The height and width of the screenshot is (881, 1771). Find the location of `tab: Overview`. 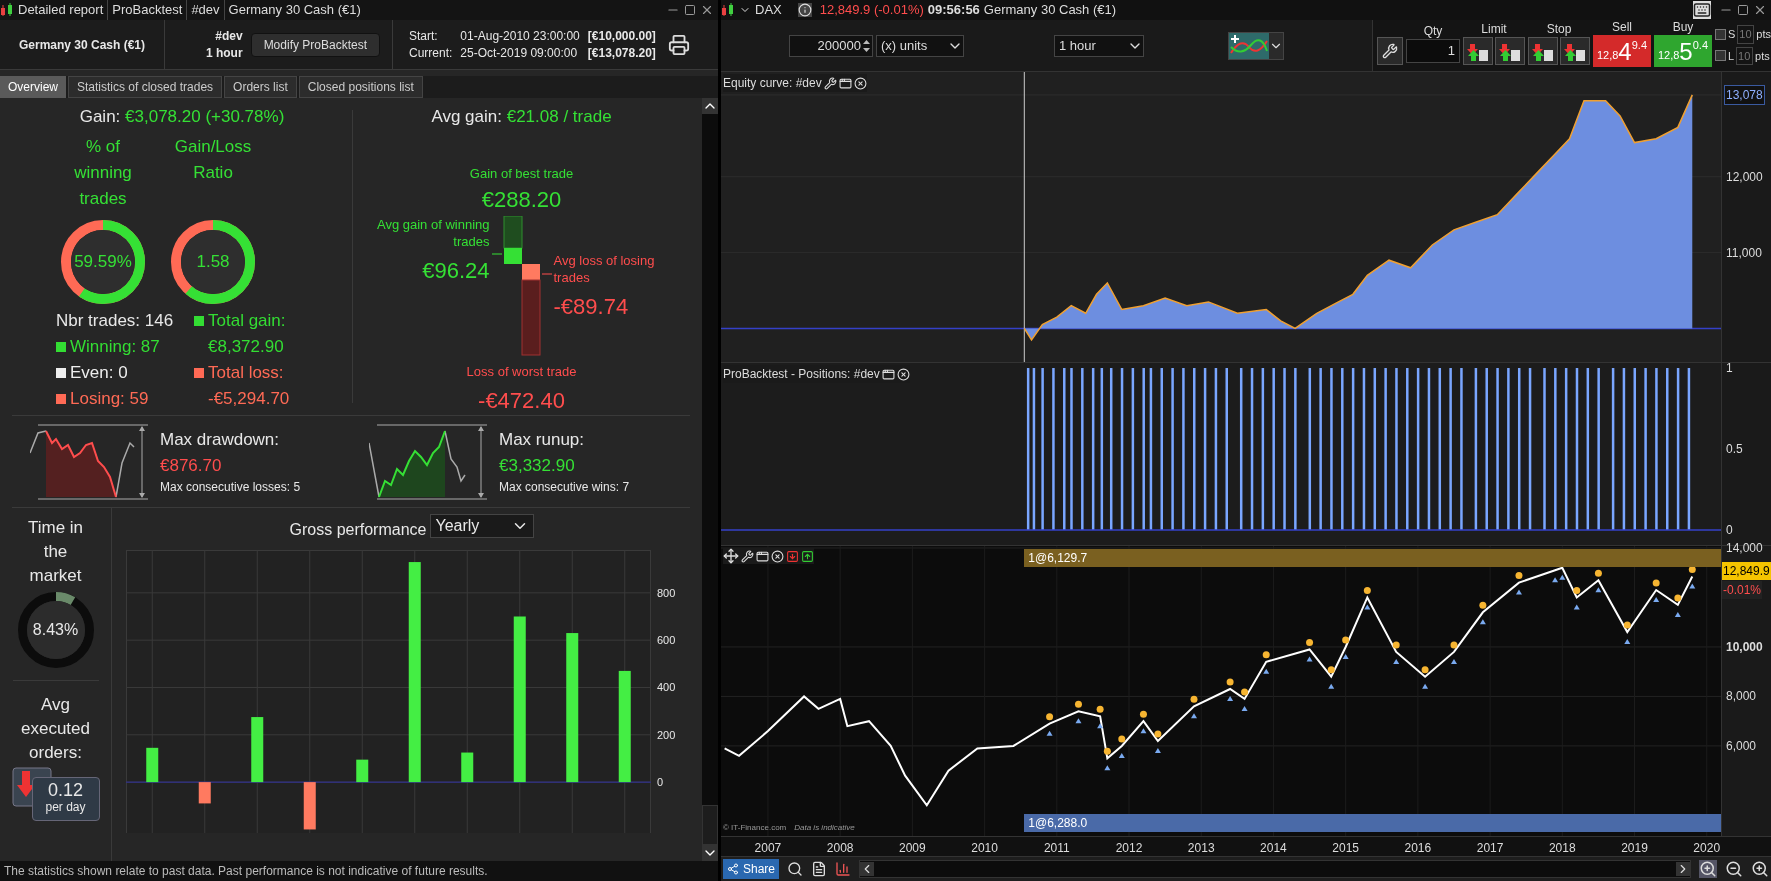

tab: Overview is located at coordinates (33, 87).